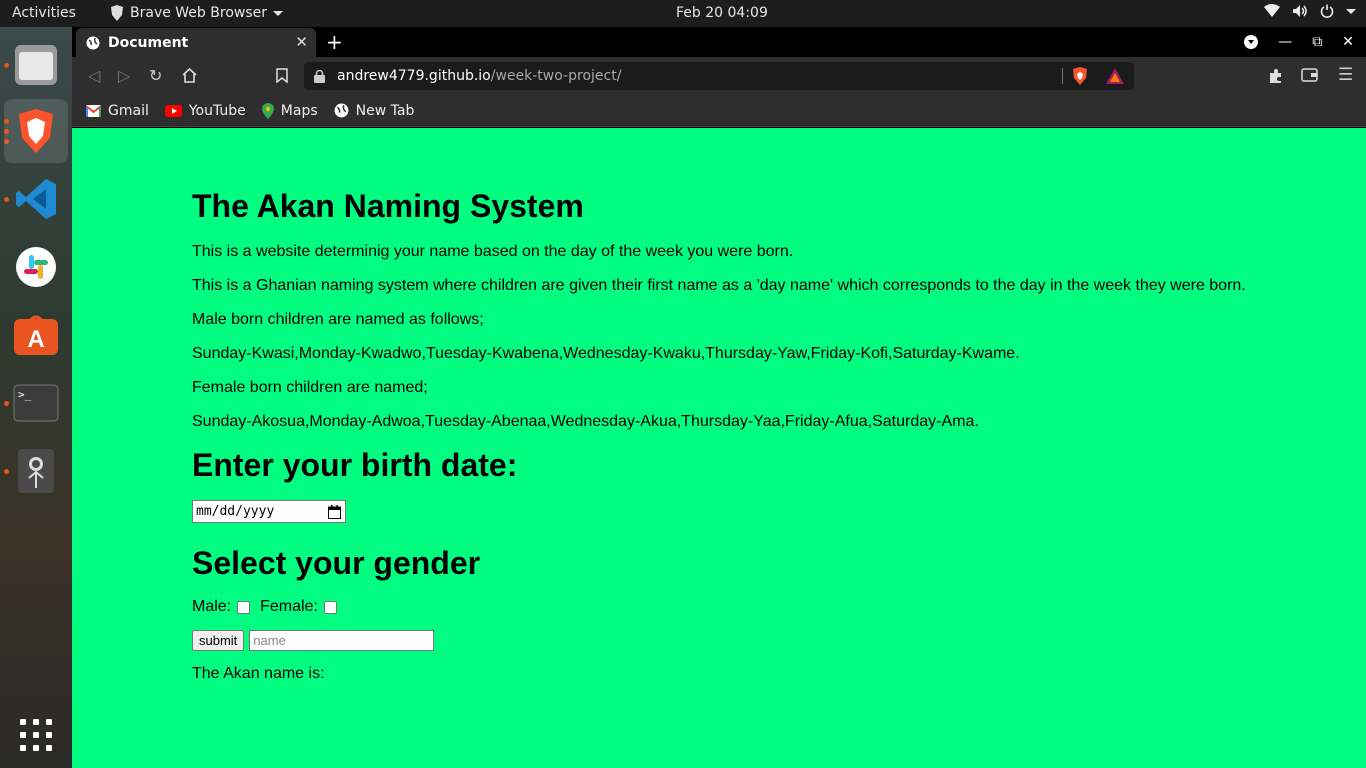 Image resolution: width=1366 pixels, height=768 pixels. Describe the element at coordinates (128, 110) in the screenshot. I see `bookmark-label: Gmail` at that location.